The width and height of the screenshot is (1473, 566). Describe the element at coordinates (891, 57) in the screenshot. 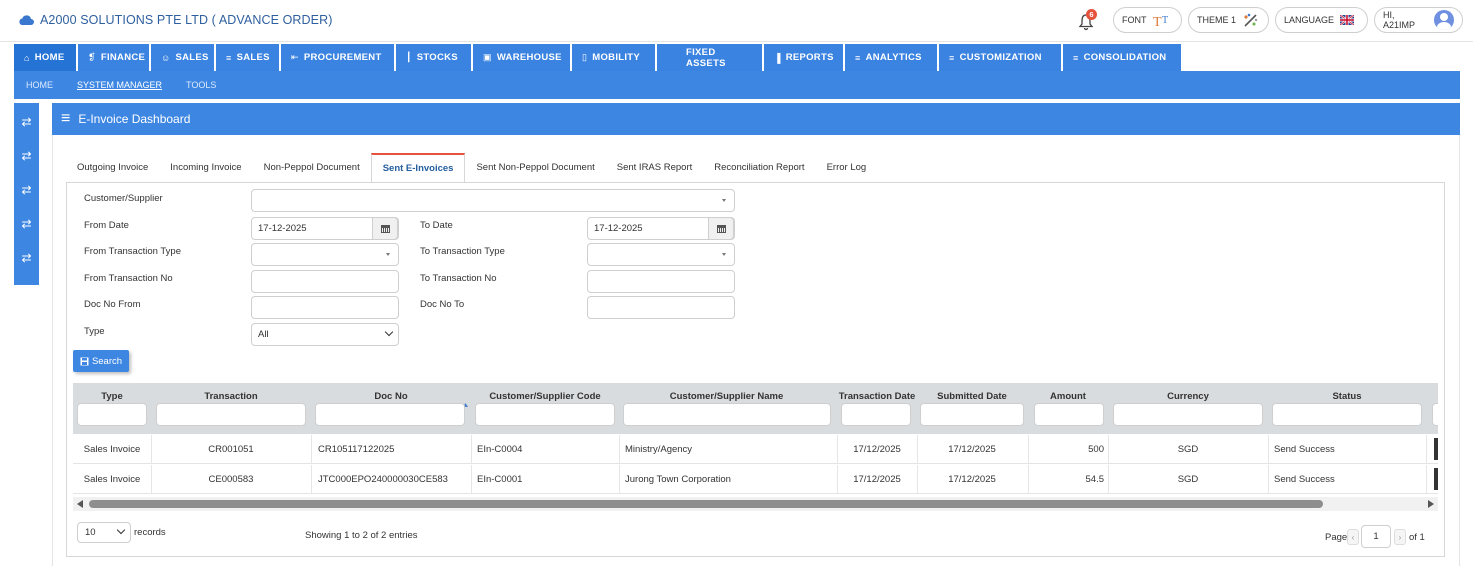

I see `nav-item-analytics: ≡ ANALYTICS` at that location.